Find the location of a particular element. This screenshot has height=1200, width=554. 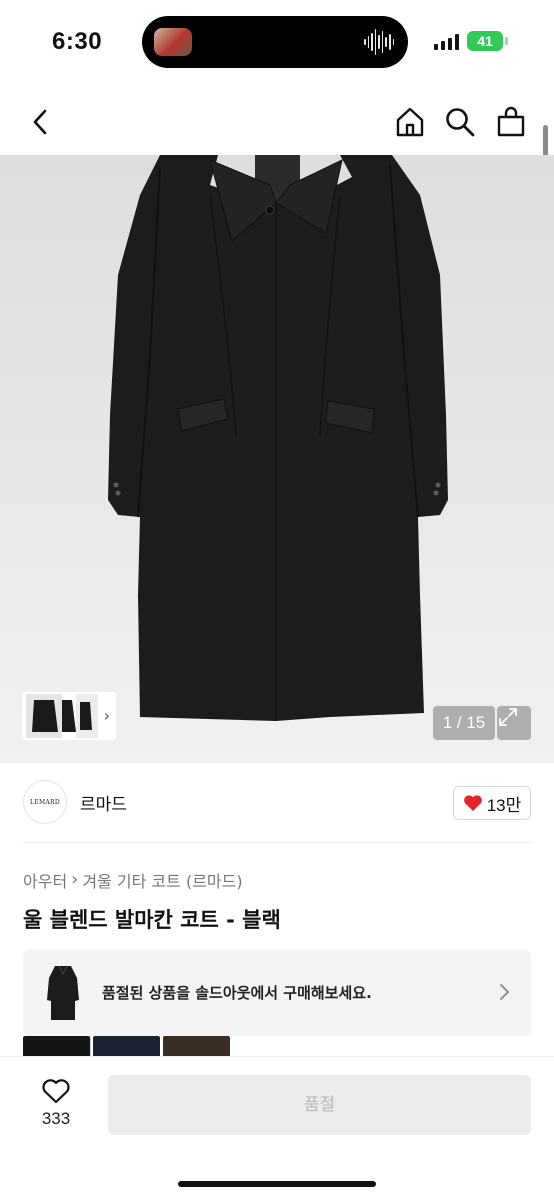

wishlist-count: 333 is located at coordinates (56, 1118).